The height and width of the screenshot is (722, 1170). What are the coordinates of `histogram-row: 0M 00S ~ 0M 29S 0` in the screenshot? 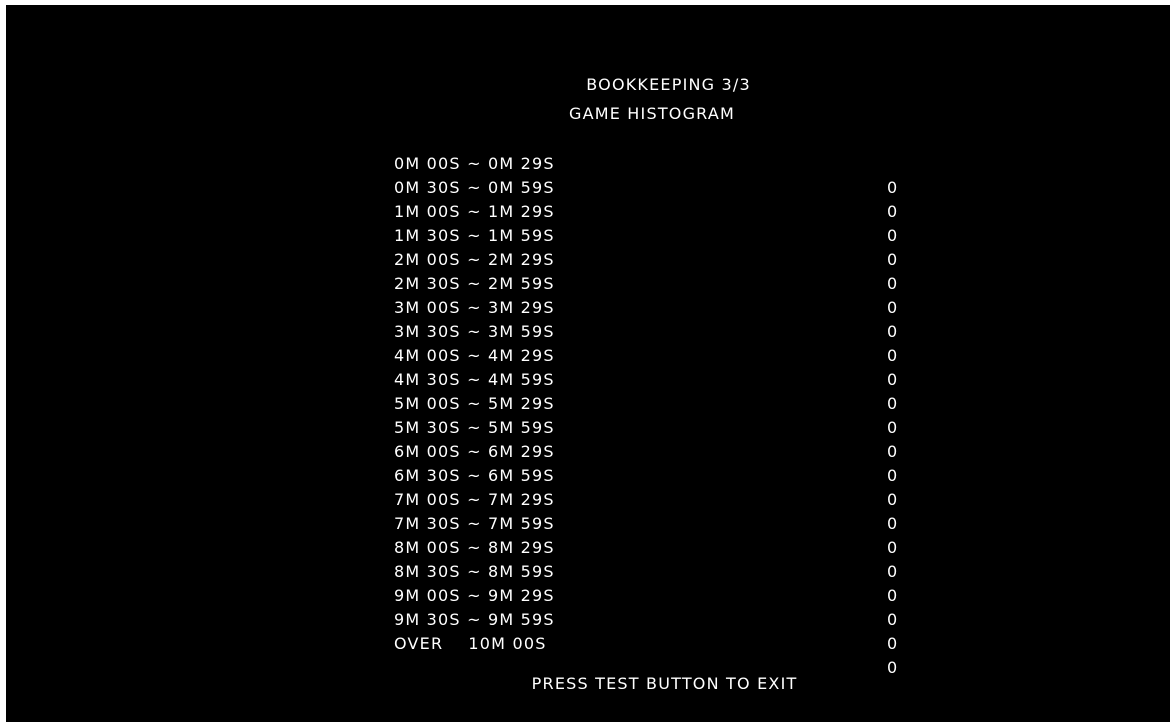 It's located at (649, 162).